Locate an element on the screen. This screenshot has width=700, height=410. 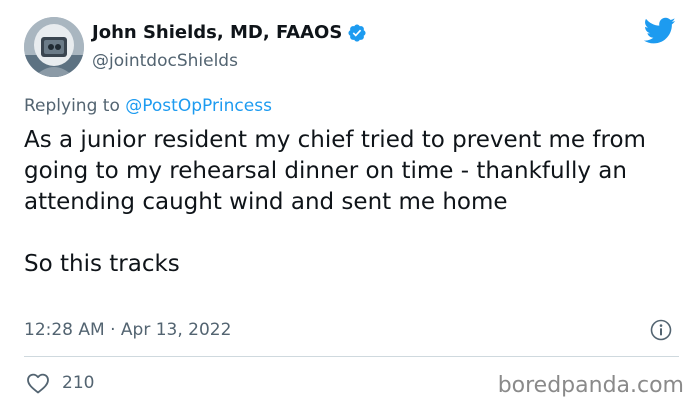
reply-prefix: Replying to is located at coordinates (75, 106).